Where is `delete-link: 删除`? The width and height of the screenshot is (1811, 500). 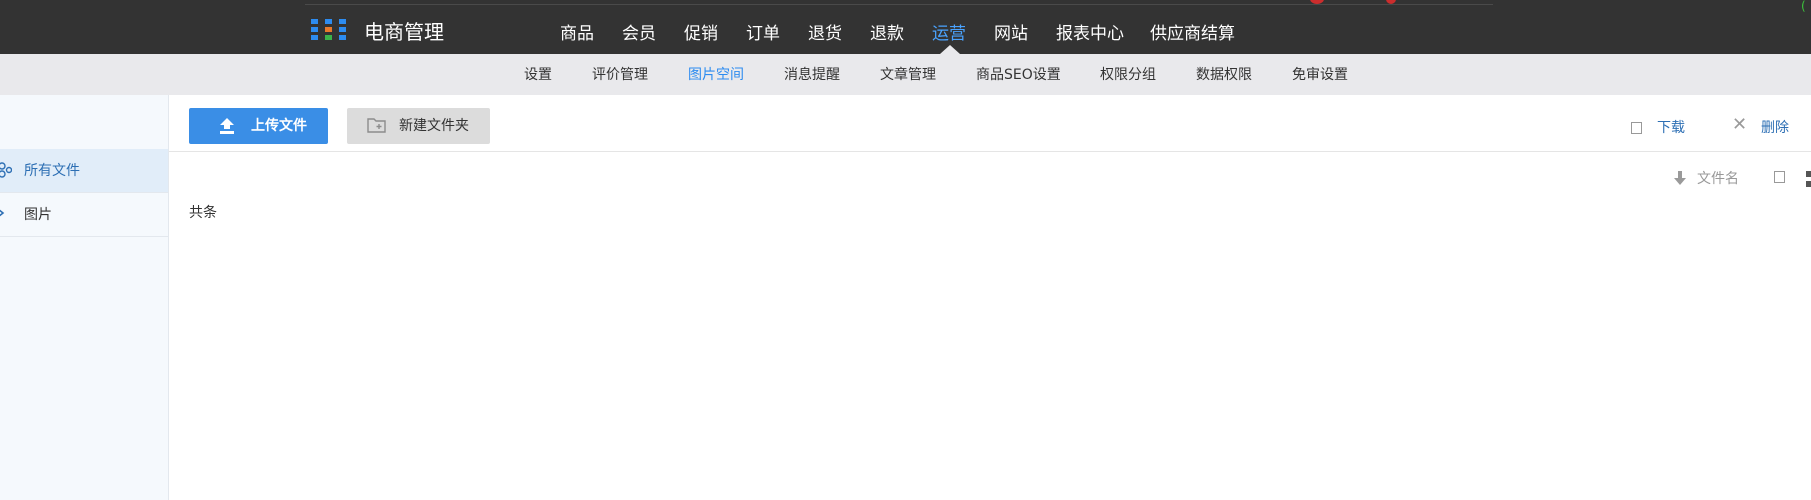
delete-link: 删除 is located at coordinates (1775, 128).